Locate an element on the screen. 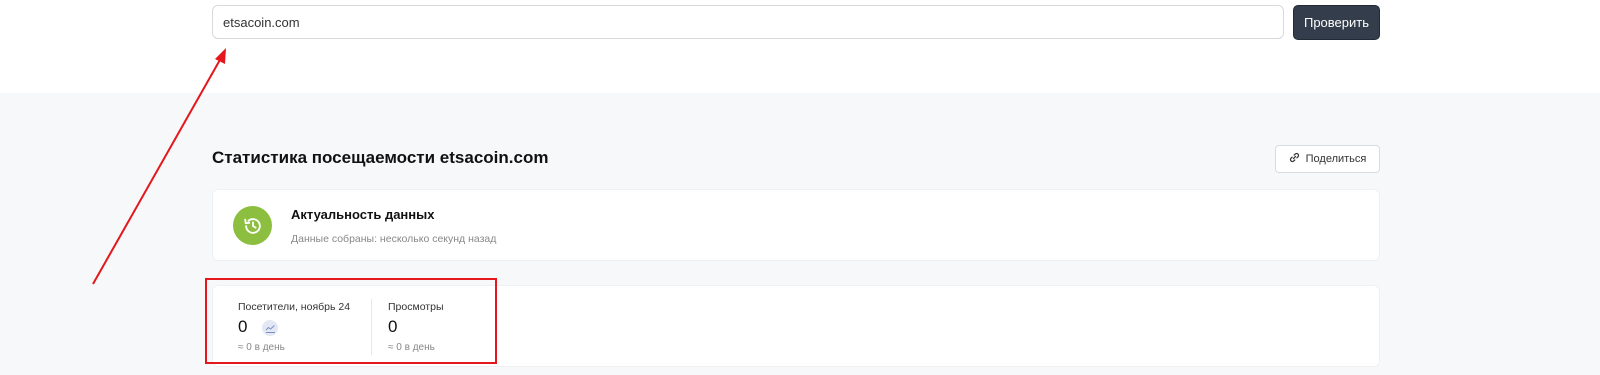 This screenshot has height=375, width=1600. link-icon is located at coordinates (1294, 159).